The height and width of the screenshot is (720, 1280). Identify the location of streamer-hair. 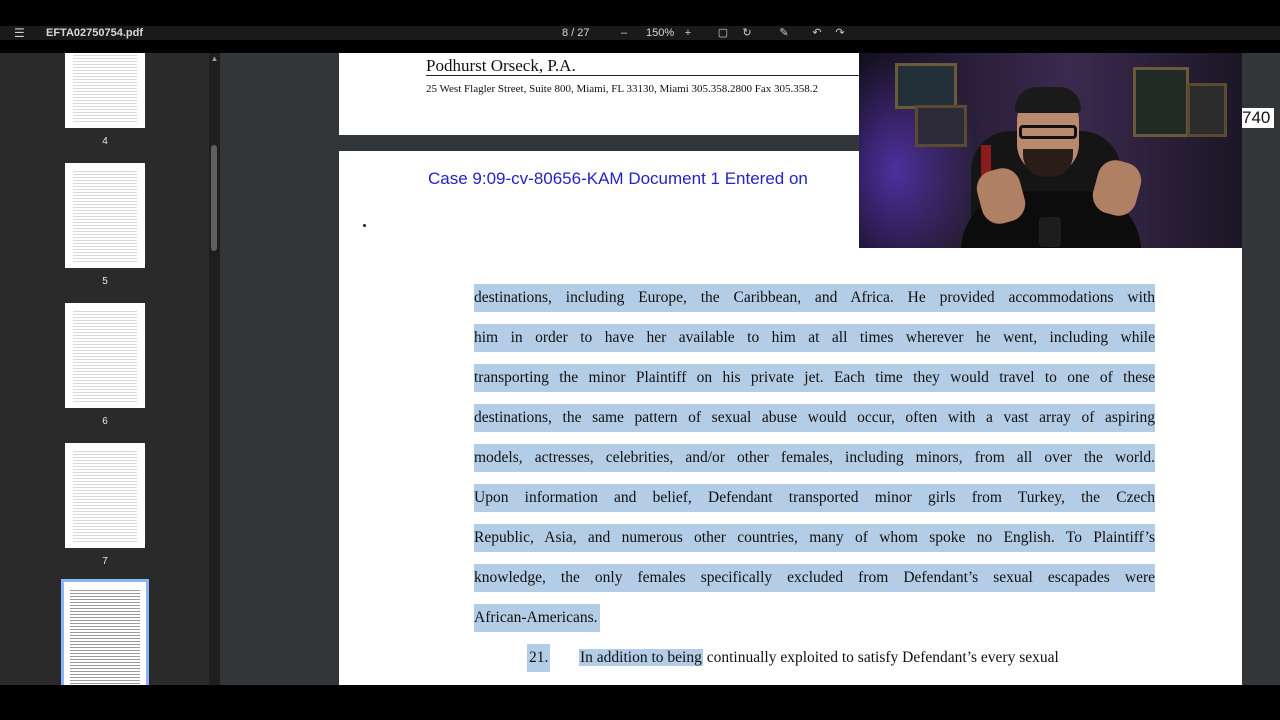
(1048, 100).